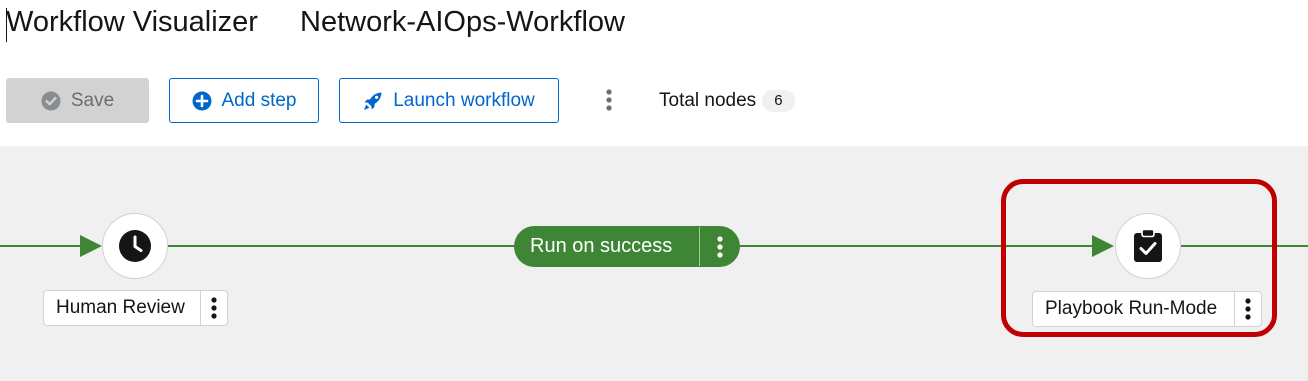 The width and height of the screenshot is (1308, 381). What do you see at coordinates (601, 246) in the screenshot?
I see `edge-label-text: Run on success` at bounding box center [601, 246].